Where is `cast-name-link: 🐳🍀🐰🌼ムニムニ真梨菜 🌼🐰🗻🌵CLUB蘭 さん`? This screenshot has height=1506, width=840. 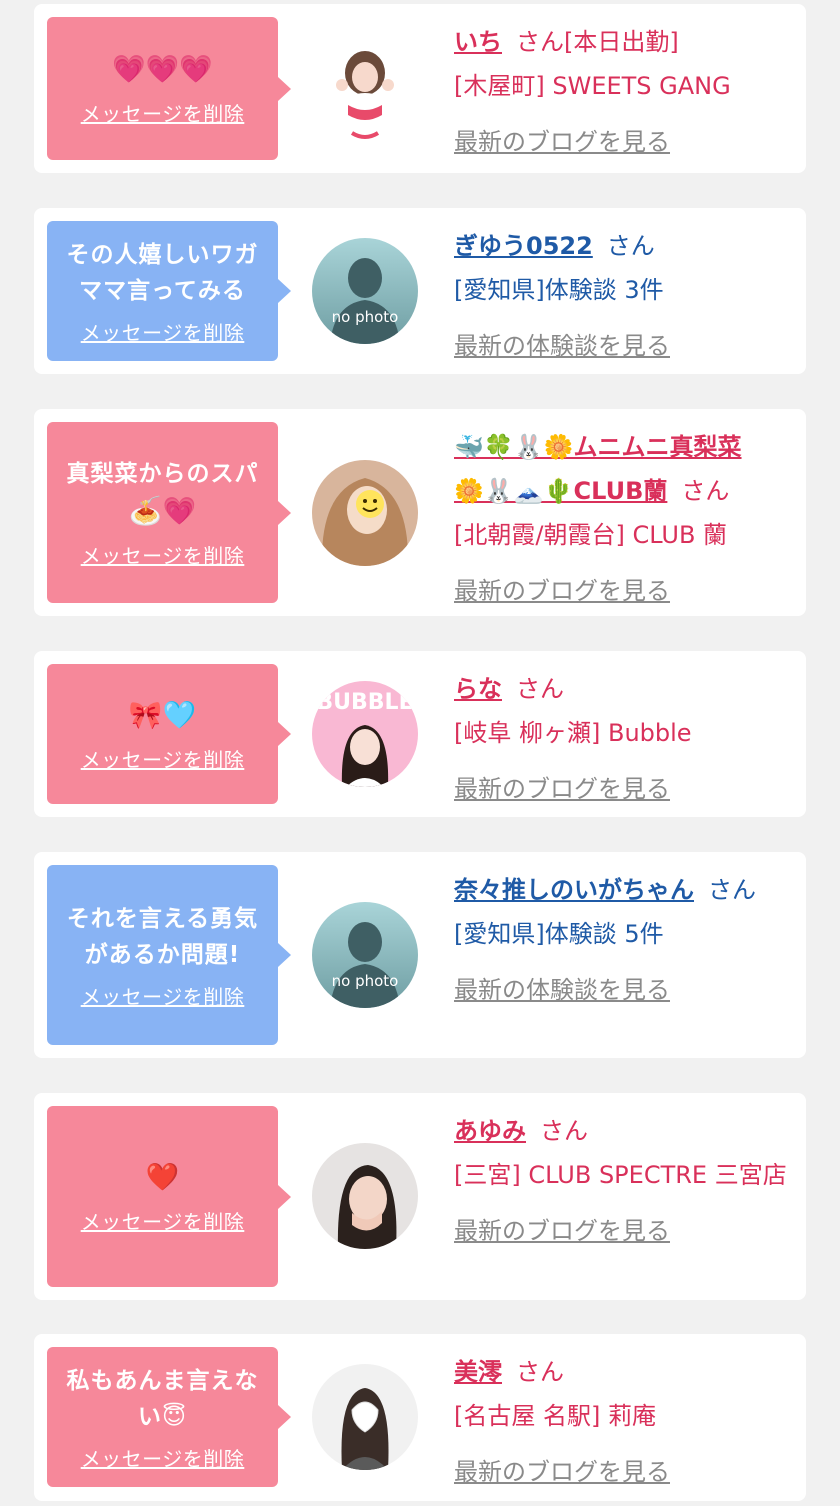 cast-name-link: 🐳🍀🐰🌼ムニムニ真梨菜 🌼🐰🗻🌵CLUB蘭 さん is located at coordinates (623, 469).